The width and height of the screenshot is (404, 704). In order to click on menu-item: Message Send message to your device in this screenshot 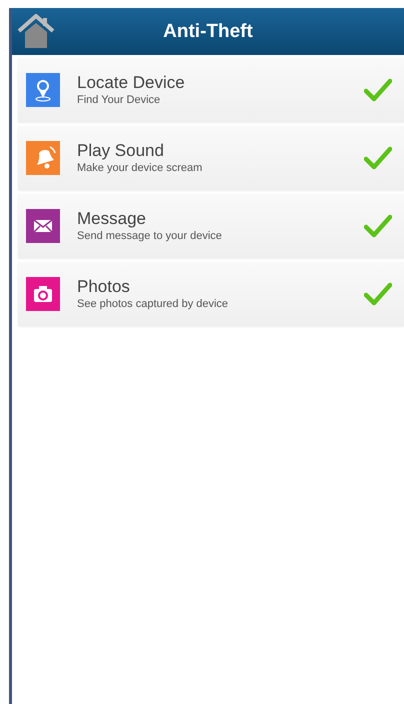, I will do `click(211, 226)`.